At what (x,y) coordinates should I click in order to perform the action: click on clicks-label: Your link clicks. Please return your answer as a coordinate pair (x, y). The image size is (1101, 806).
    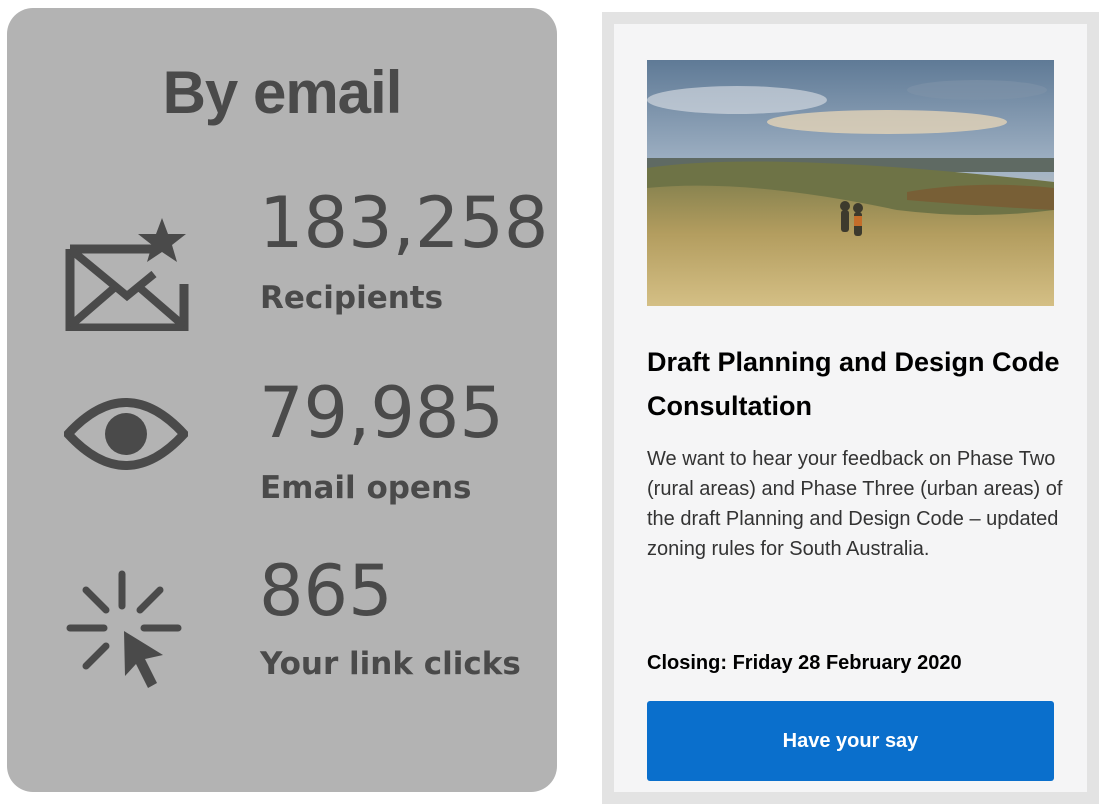
    Looking at the image, I should click on (390, 664).